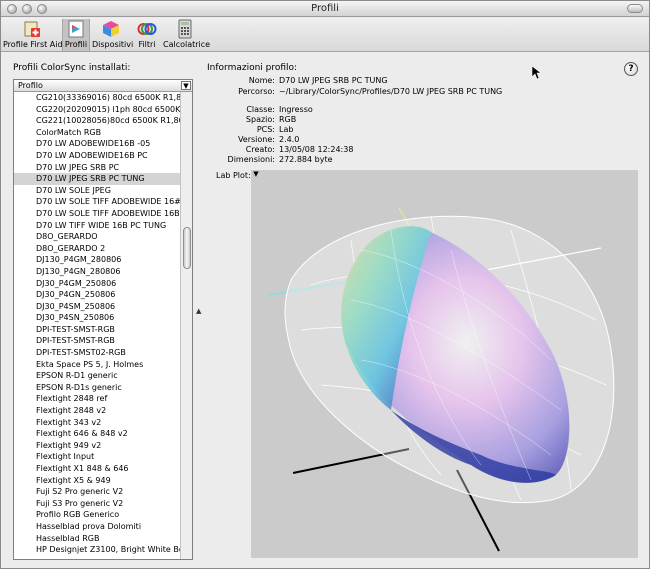 This screenshot has width=650, height=569. I want to click on field-value: D70 LW JPEG SRB PC TUNG, so click(333, 80).